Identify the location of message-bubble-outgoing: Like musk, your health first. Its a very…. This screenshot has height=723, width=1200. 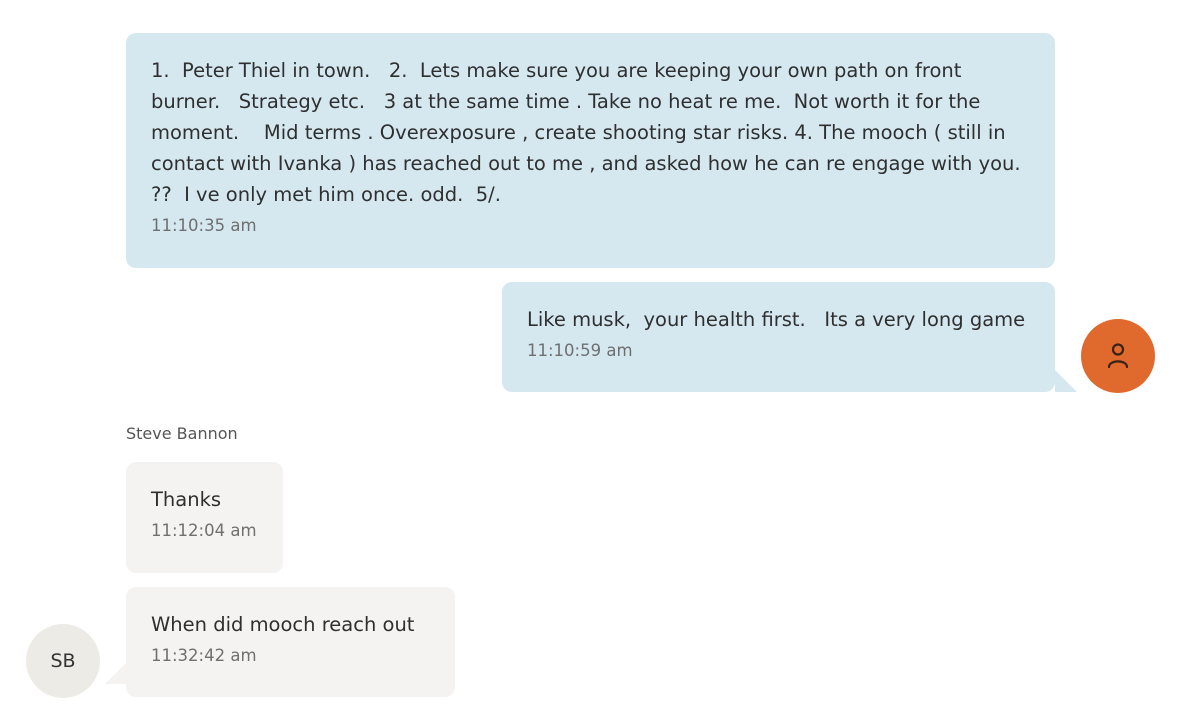
(778, 337).